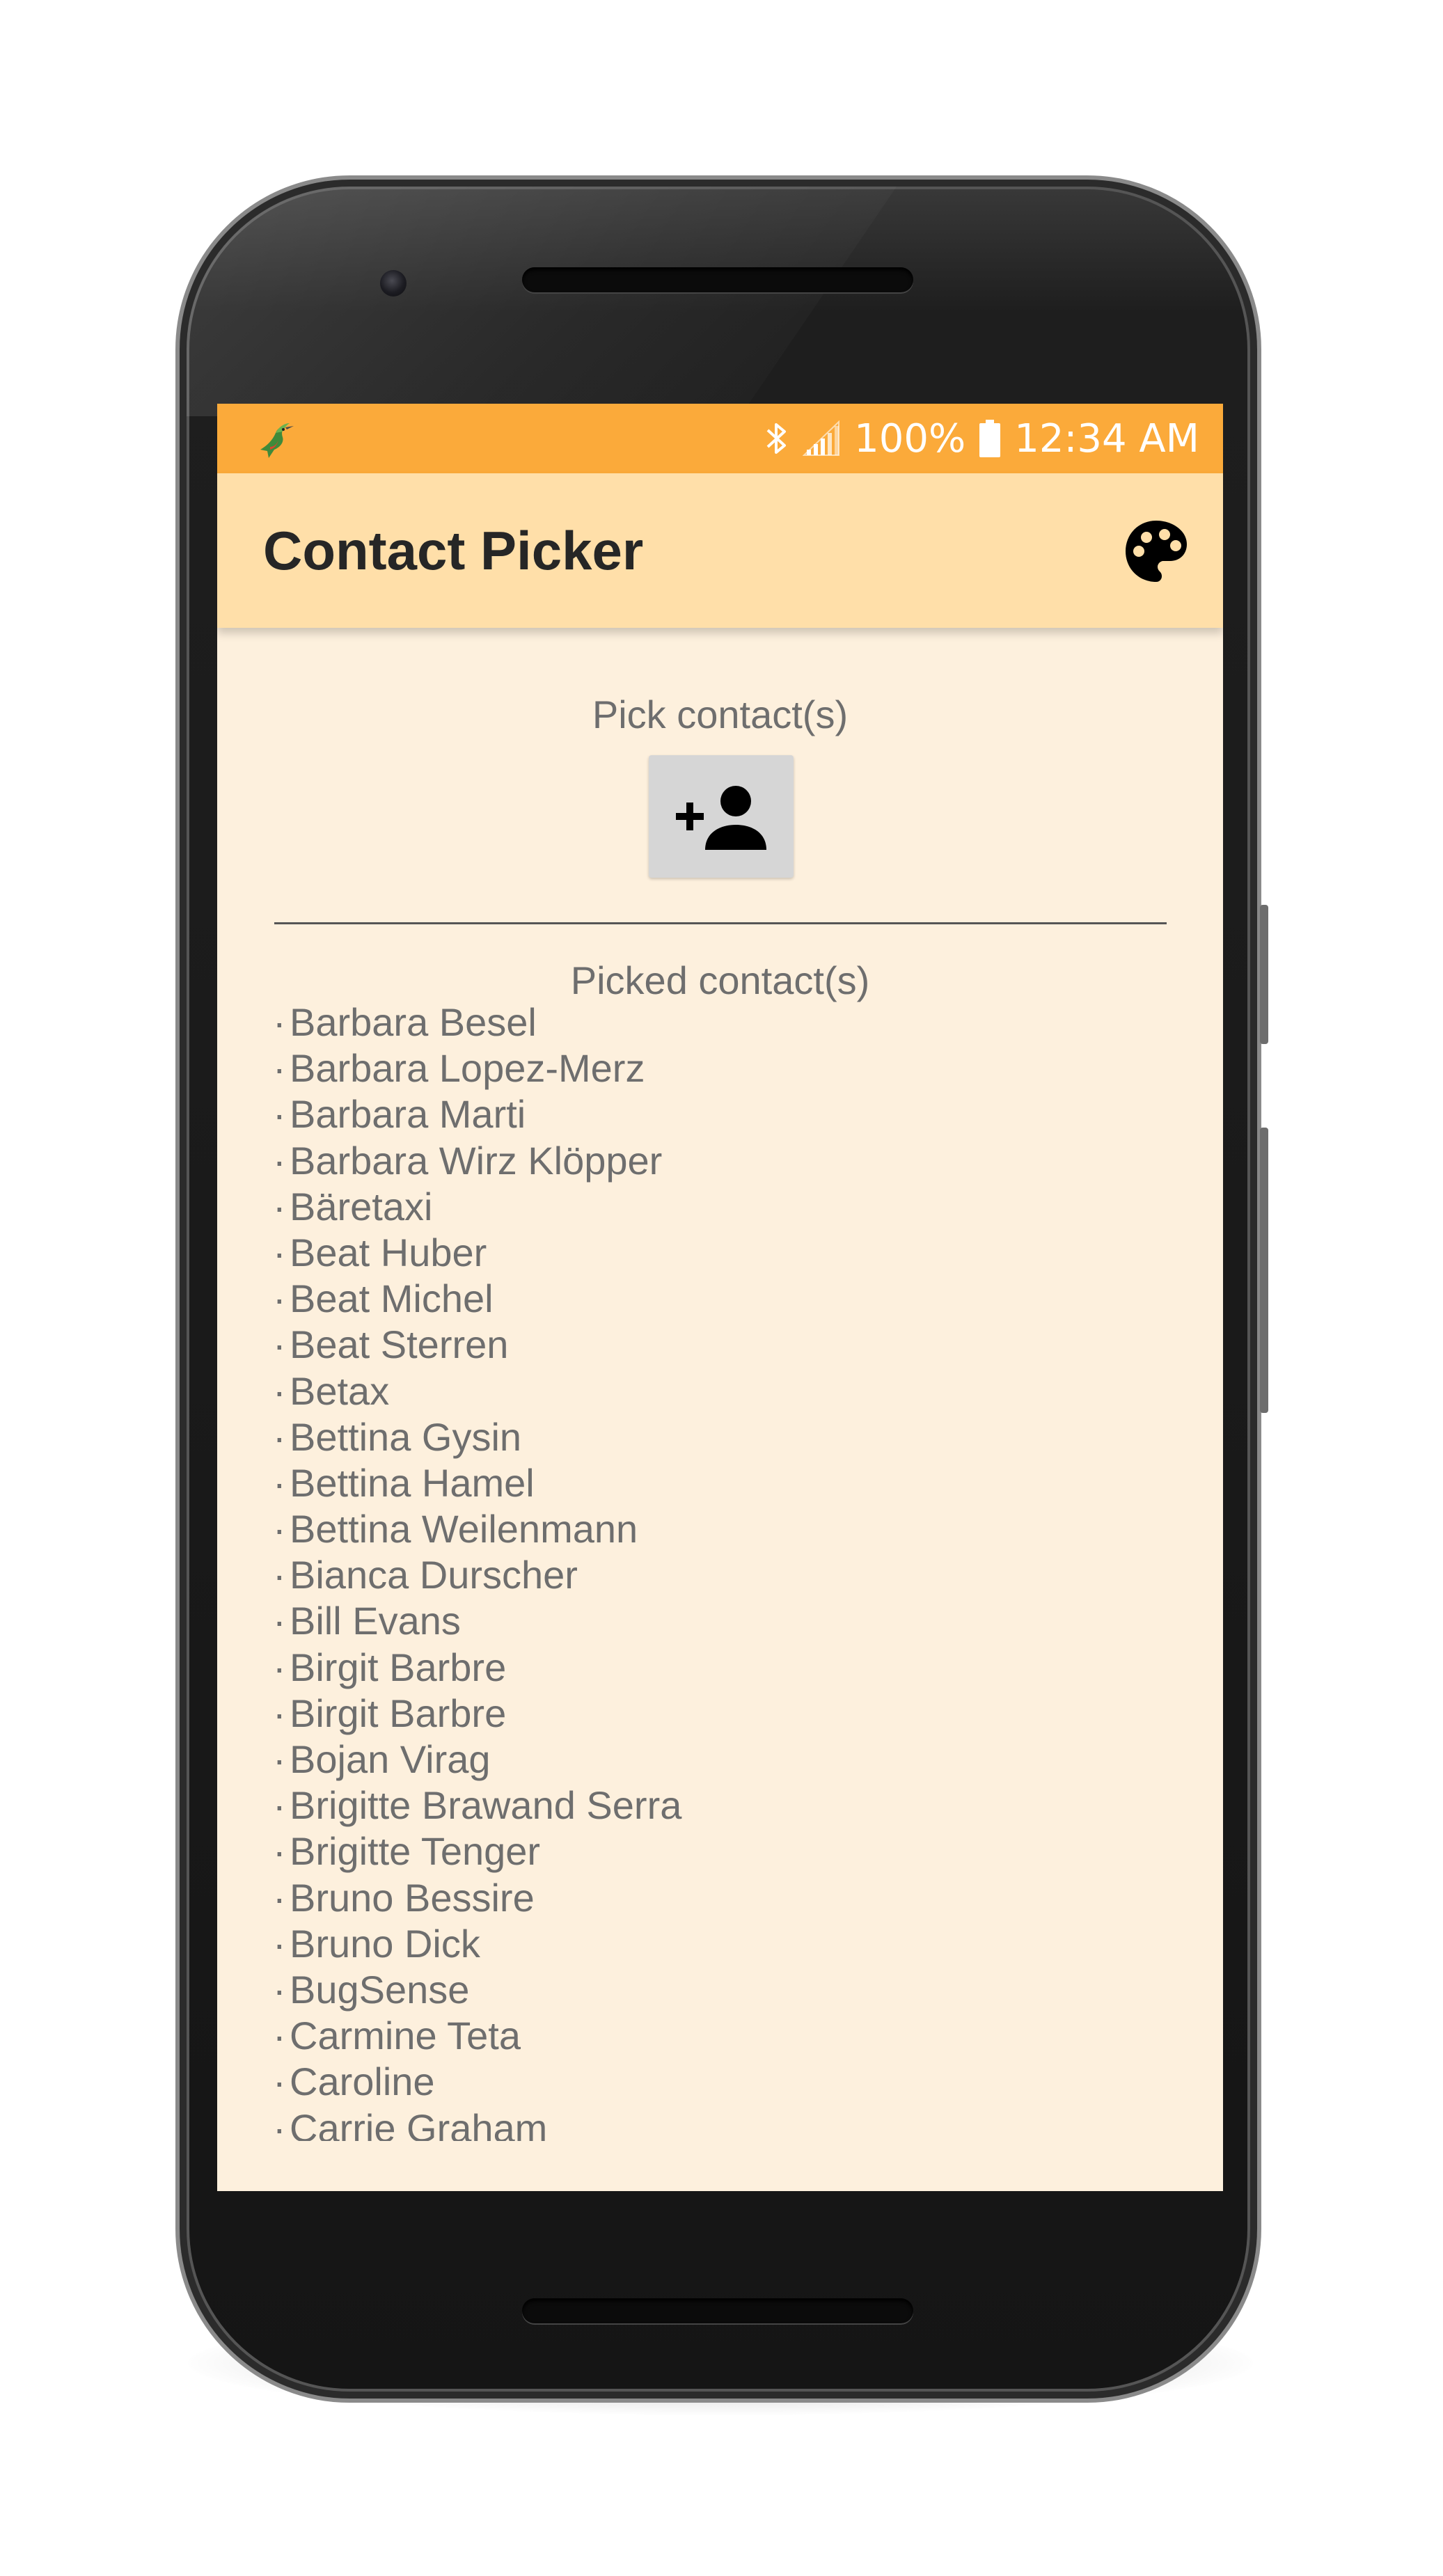  What do you see at coordinates (393, 283) in the screenshot?
I see `front-camera` at bounding box center [393, 283].